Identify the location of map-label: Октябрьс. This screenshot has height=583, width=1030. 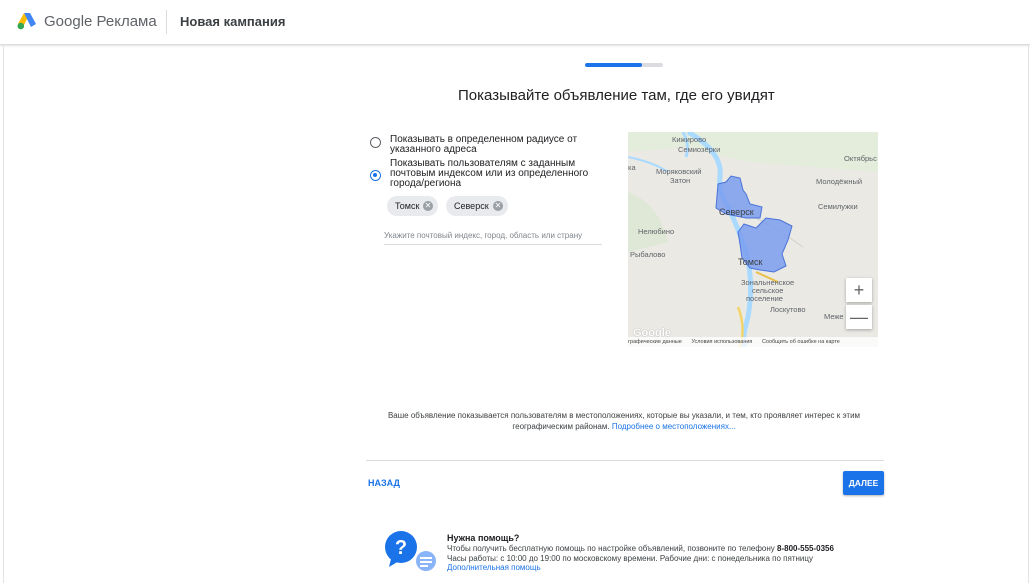
(860, 158).